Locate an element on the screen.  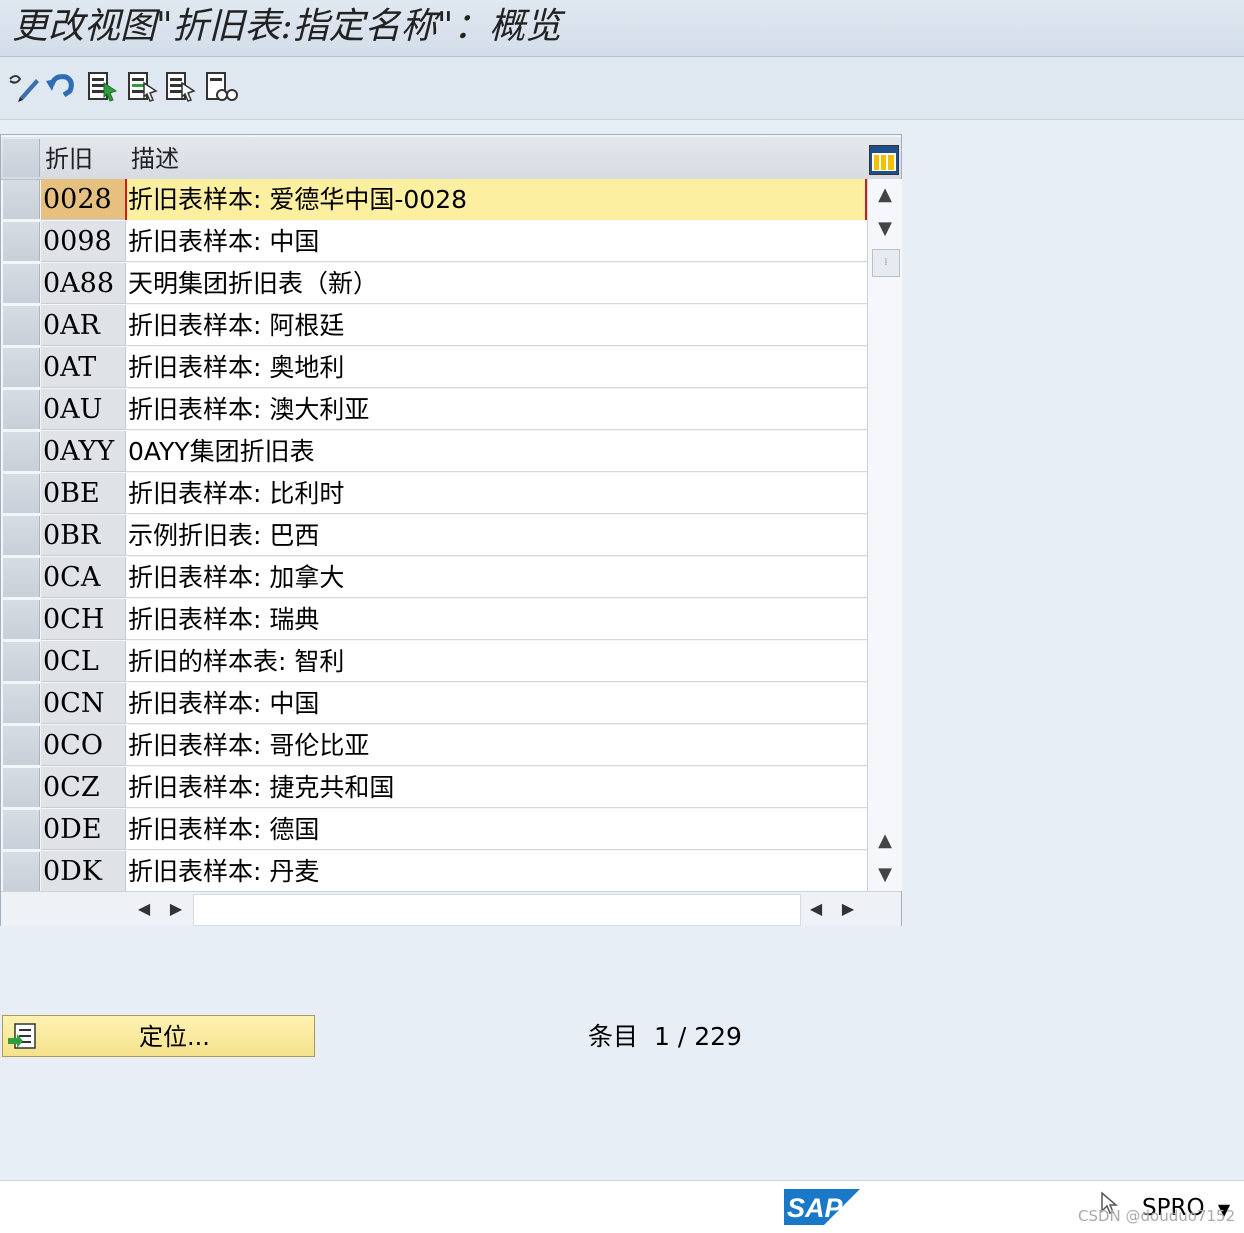
table-row: 0CA 折旧表样本: 加拿大 is located at coordinates (434, 578).